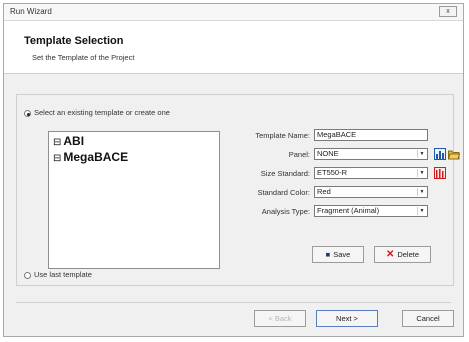 The height and width of the screenshot is (342, 469). What do you see at coordinates (27, 275) in the screenshot?
I see `use-last-radio` at bounding box center [27, 275].